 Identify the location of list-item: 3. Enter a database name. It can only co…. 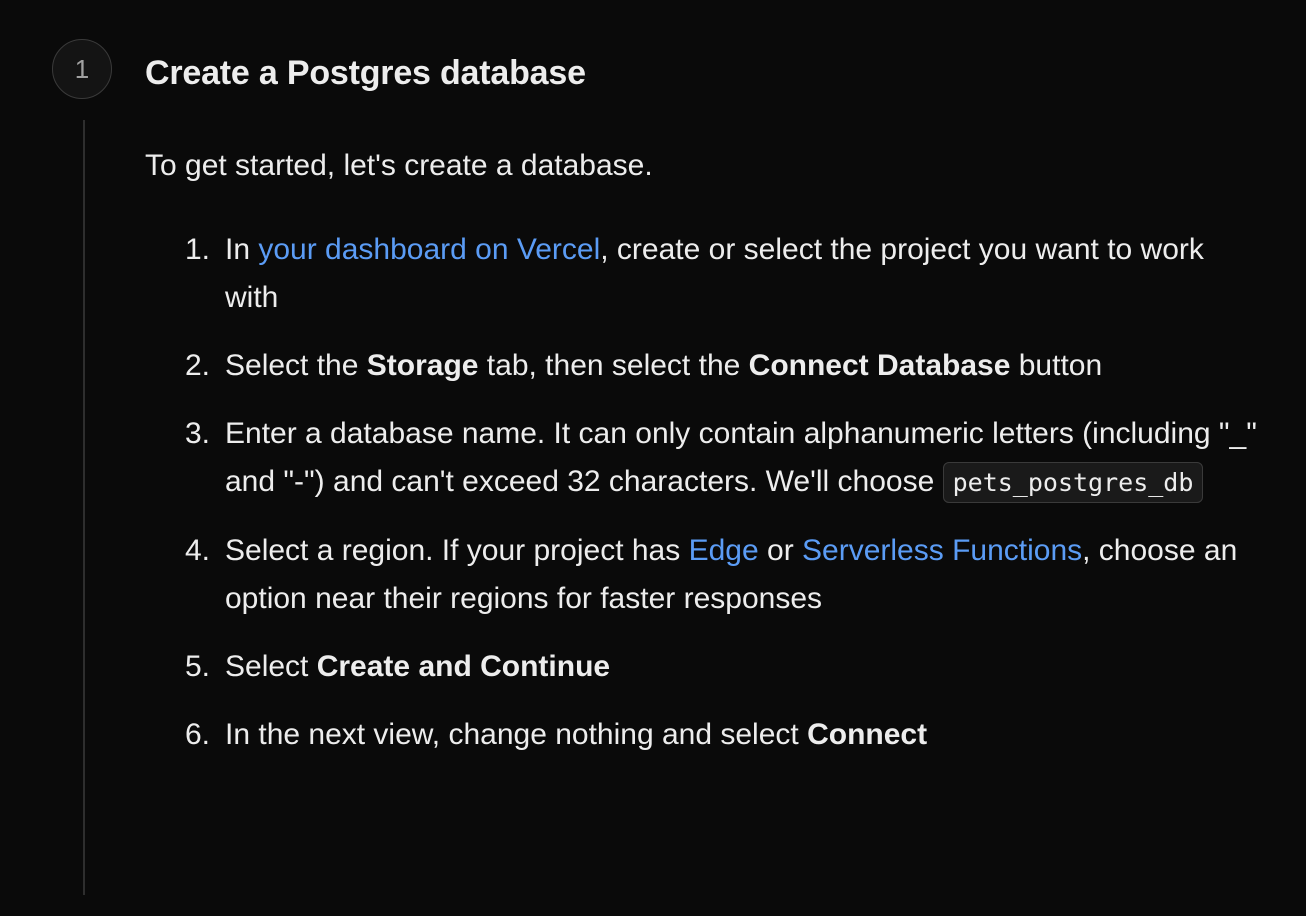
(725, 458).